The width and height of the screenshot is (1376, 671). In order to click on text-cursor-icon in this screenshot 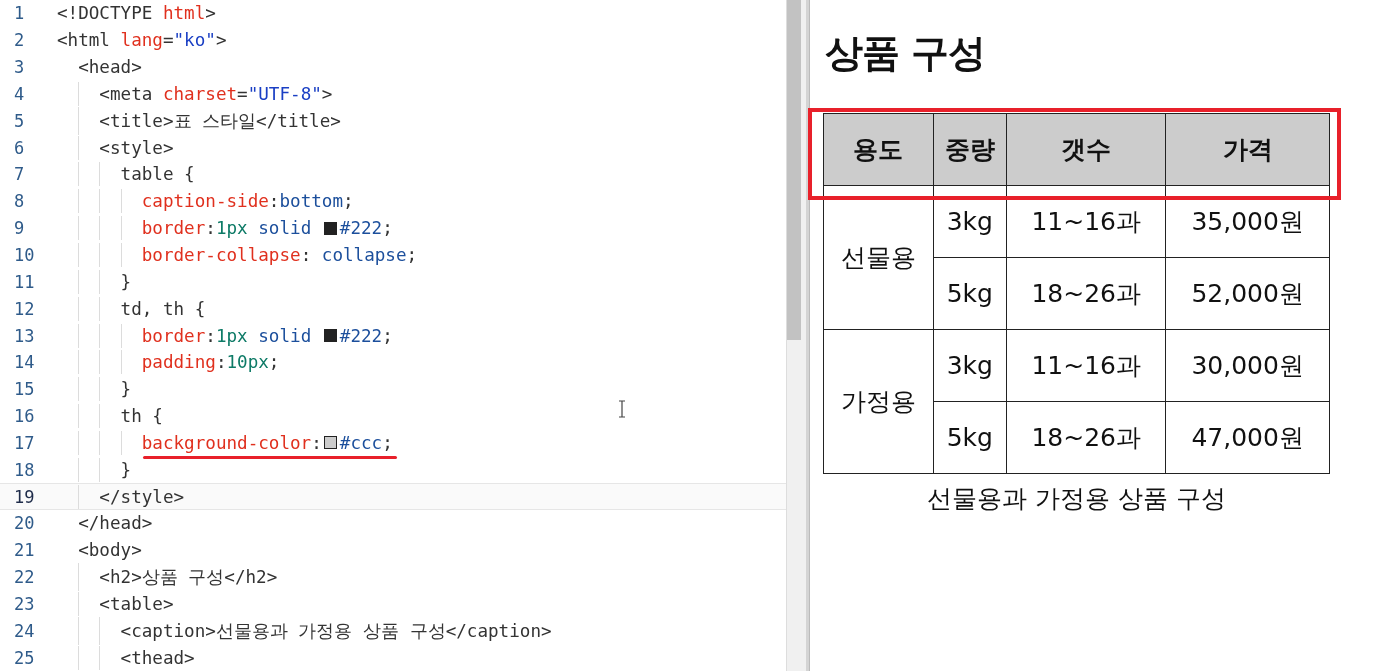, I will do `click(622, 409)`.